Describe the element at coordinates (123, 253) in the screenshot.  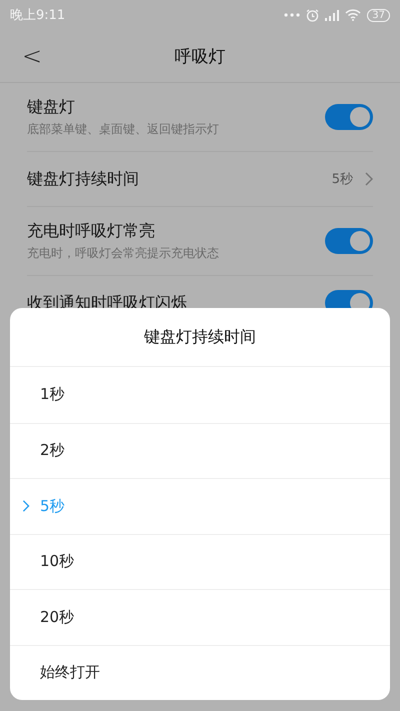
I see `setting-subtitle: 充电时，呼吸灯会常亮提示充电状态` at that location.